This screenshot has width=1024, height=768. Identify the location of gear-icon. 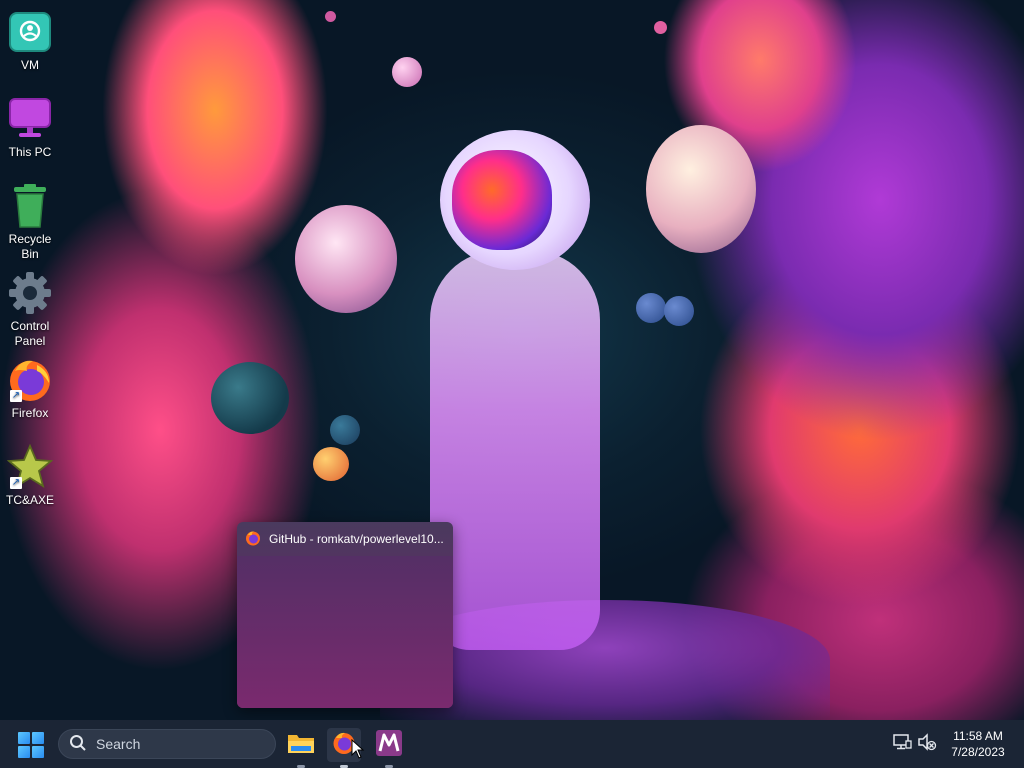
(30, 293).